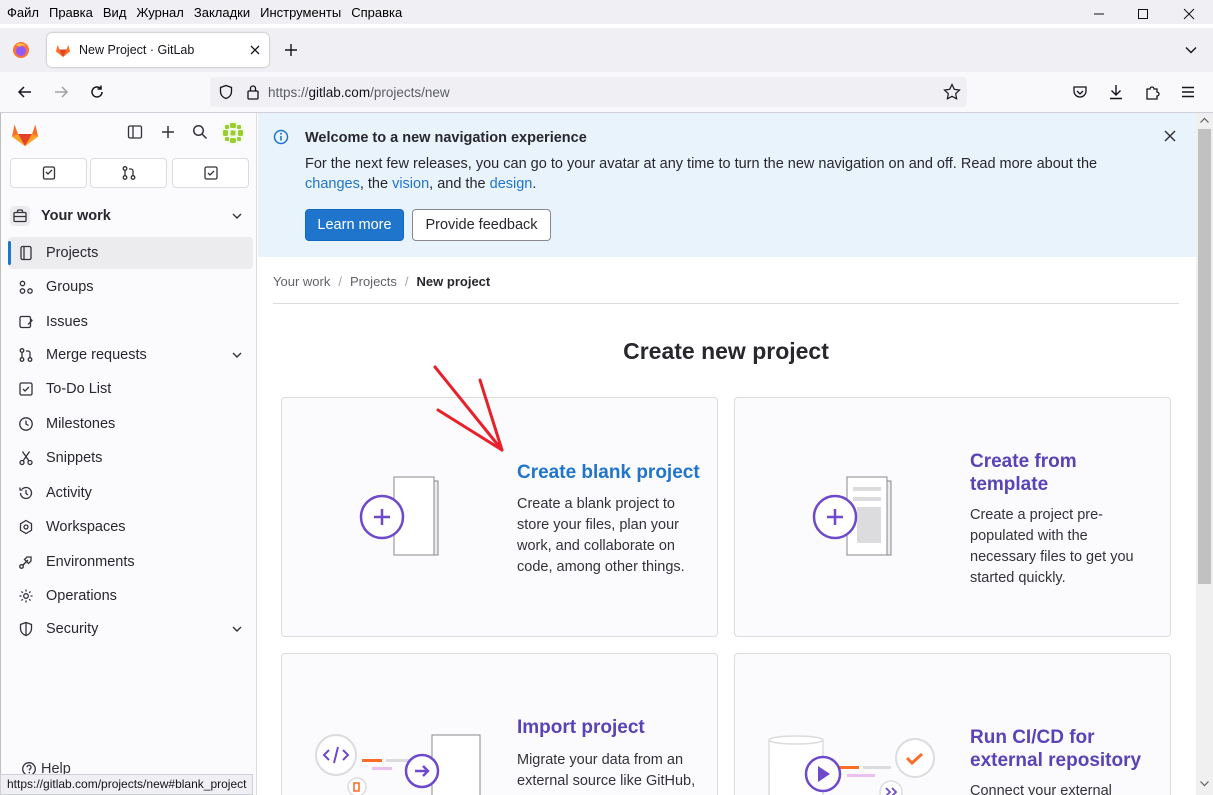  What do you see at coordinates (511, 184) in the screenshot?
I see `design-link: design` at bounding box center [511, 184].